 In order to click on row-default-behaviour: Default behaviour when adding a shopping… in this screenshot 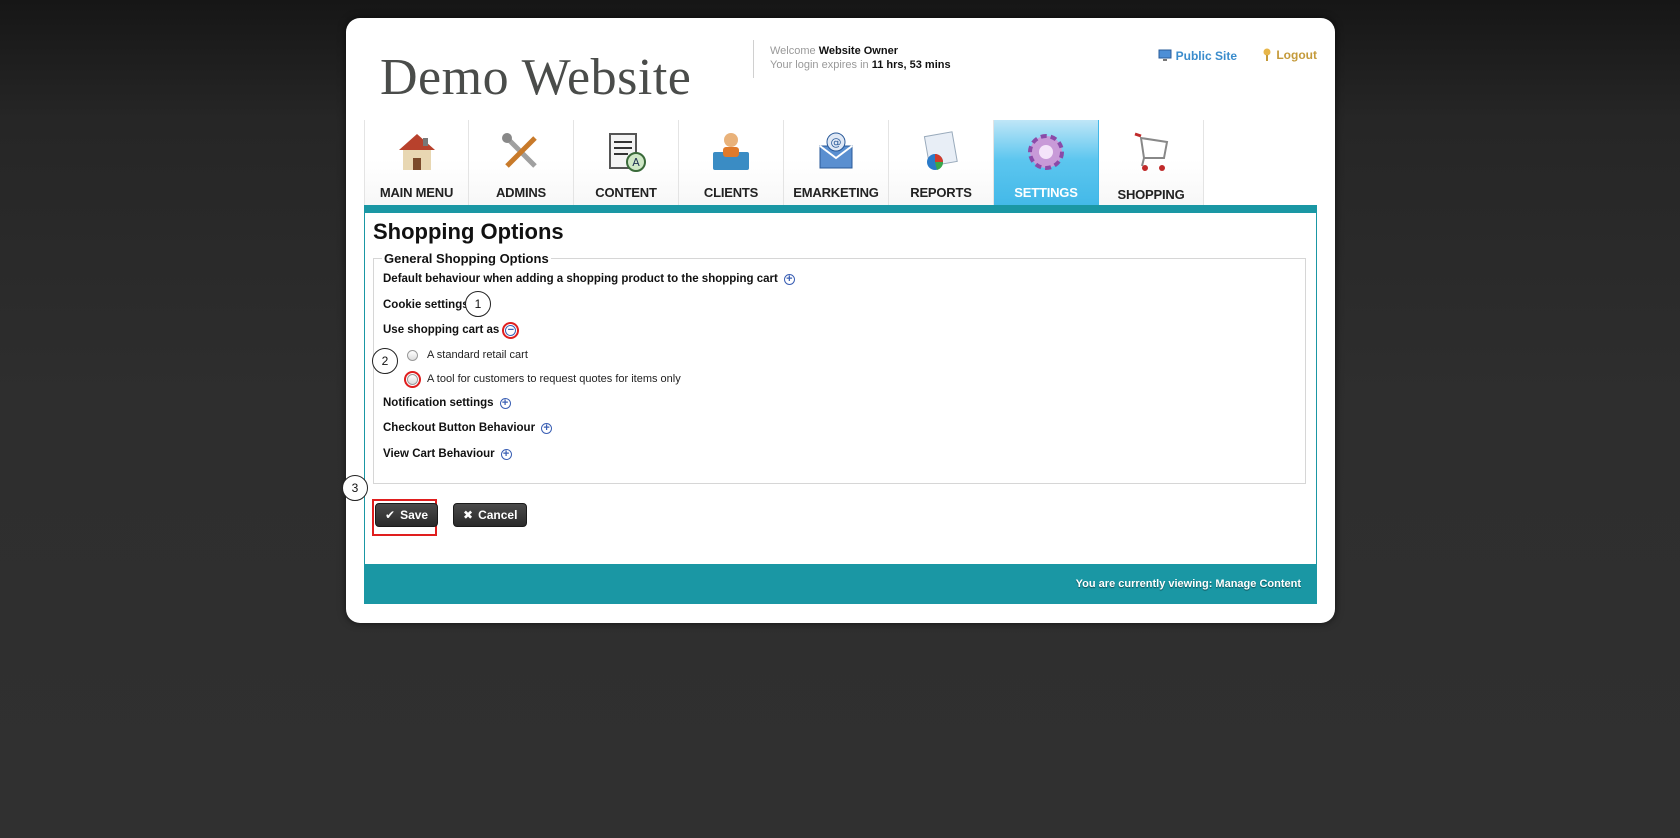, I will do `click(589, 279)`.